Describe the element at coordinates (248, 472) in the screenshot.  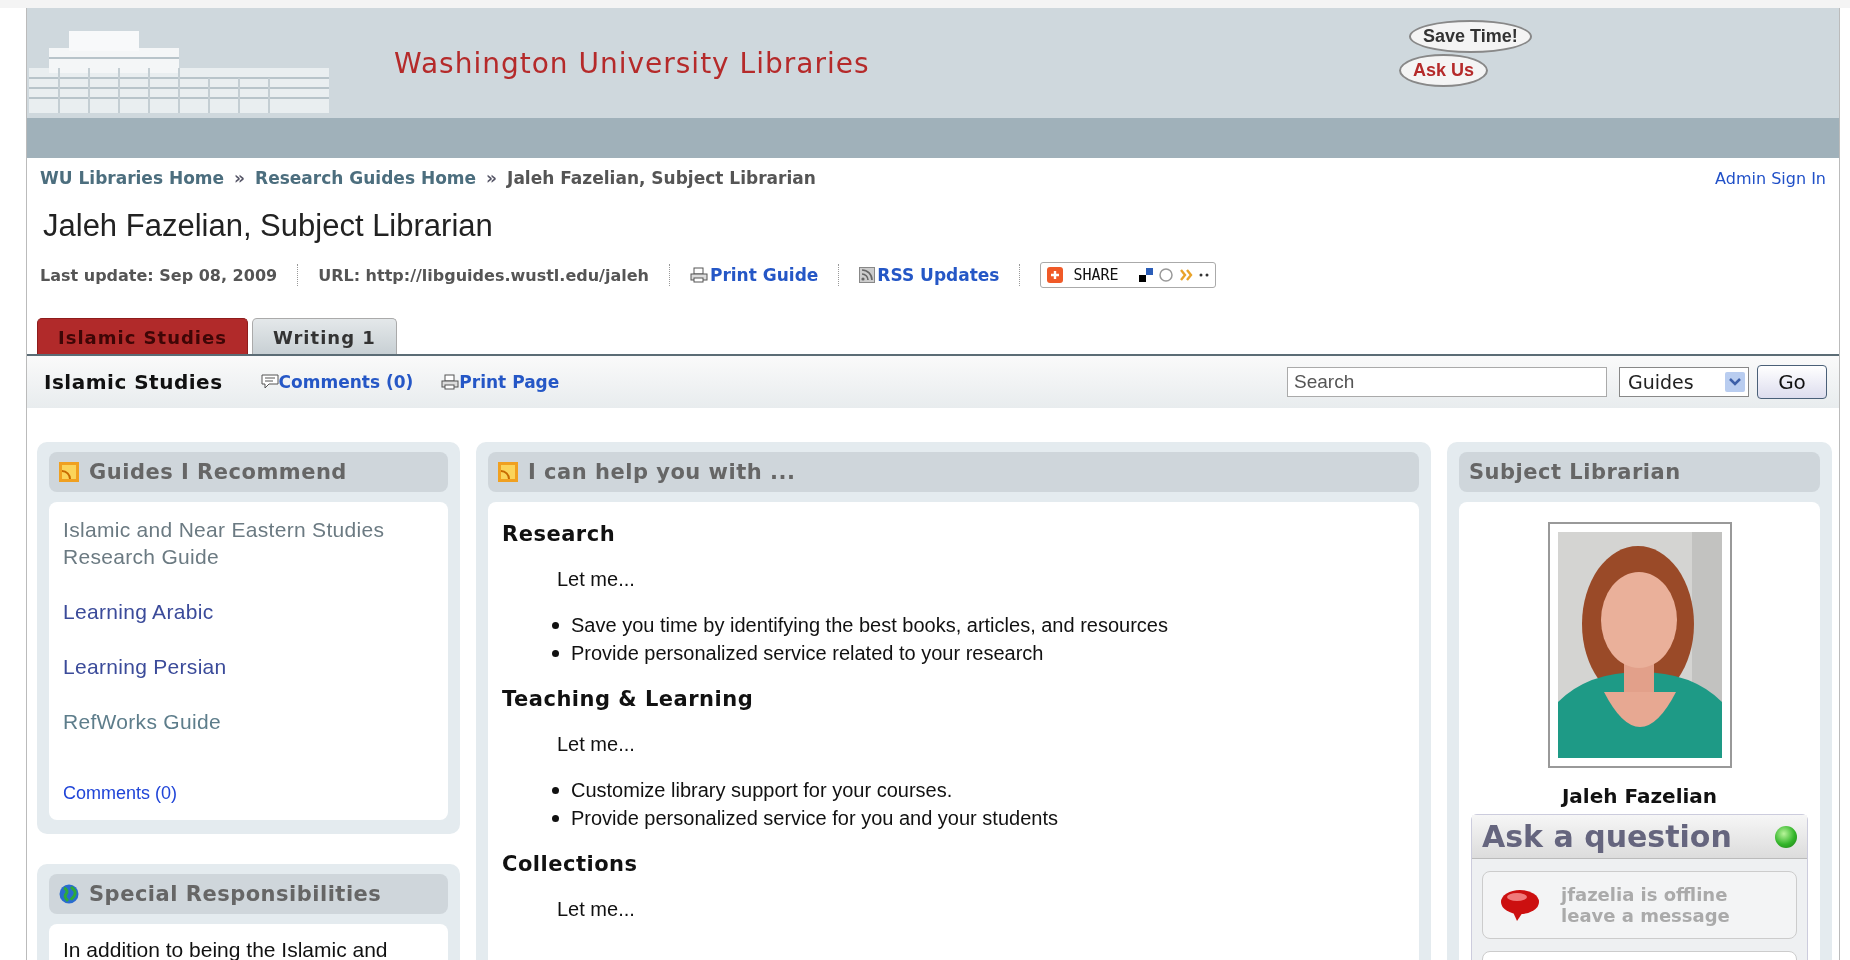
I see `box-header: Guides I Recommend` at that location.